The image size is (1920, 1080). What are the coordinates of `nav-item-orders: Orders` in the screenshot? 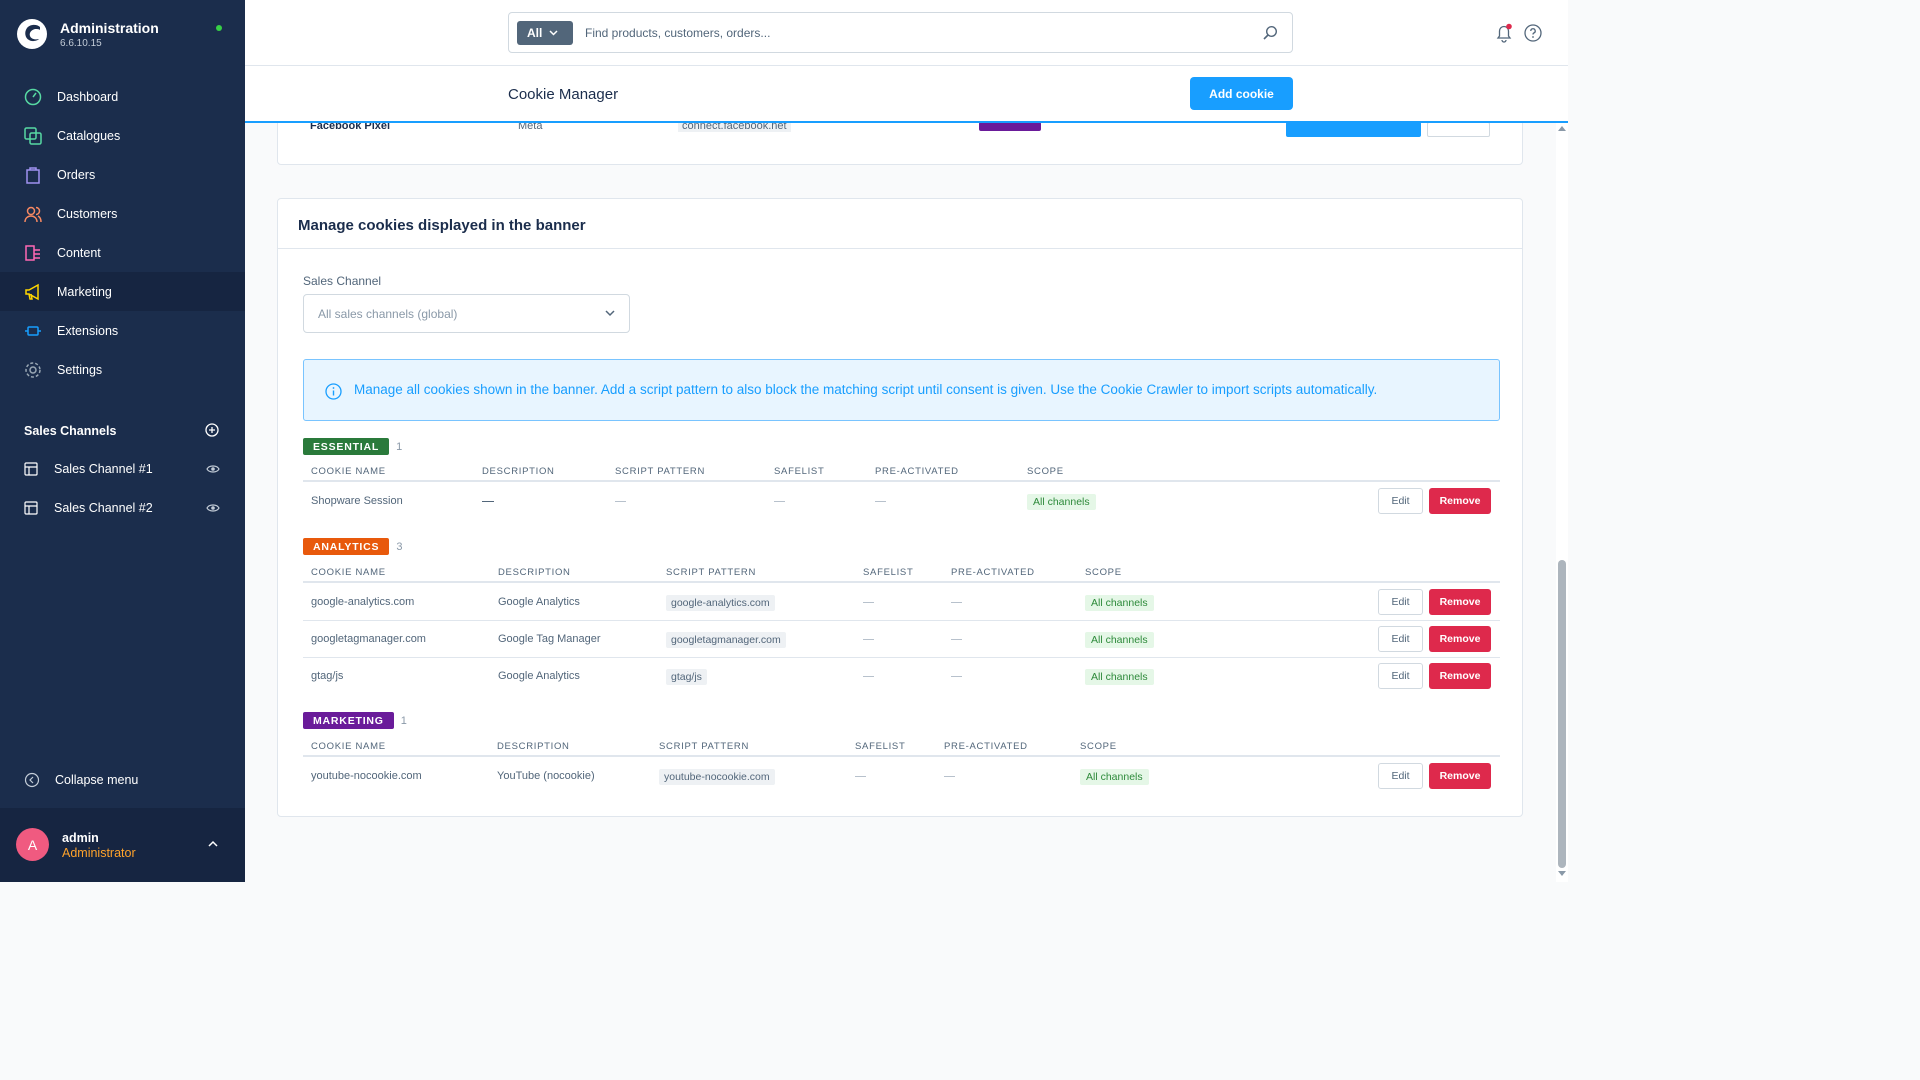 It's located at (122, 174).